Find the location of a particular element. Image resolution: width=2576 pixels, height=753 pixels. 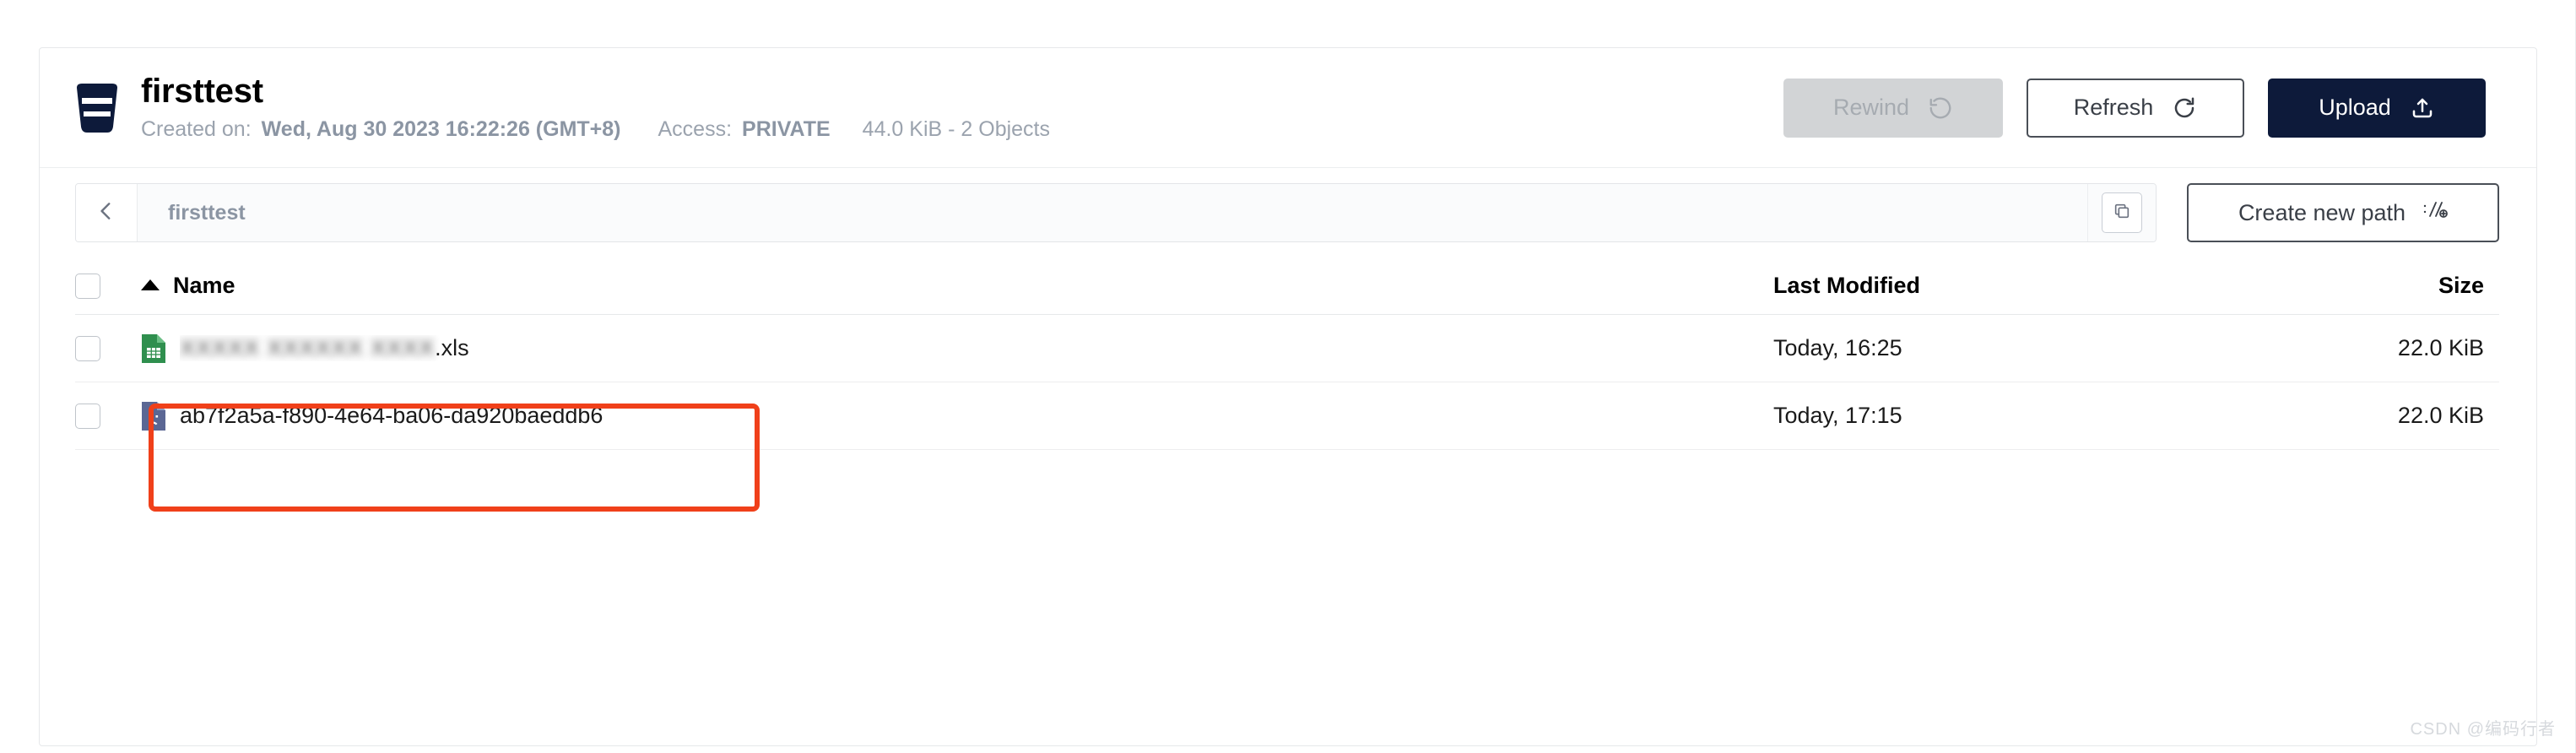

row-last-modified: Today, 17:15 is located at coordinates (1837, 416).